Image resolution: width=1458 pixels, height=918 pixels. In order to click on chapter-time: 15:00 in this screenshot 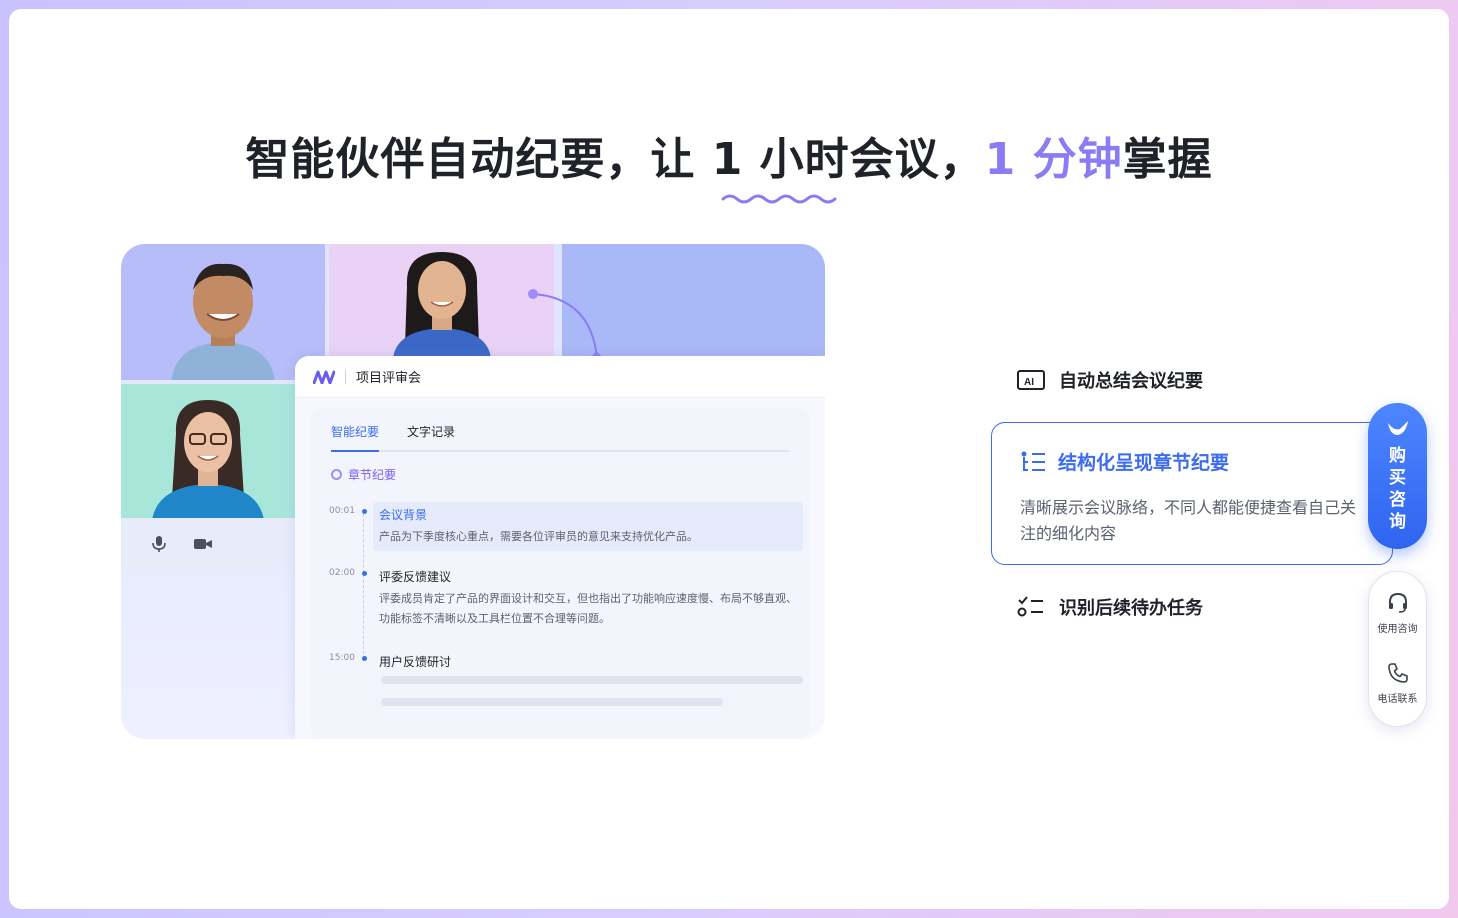, I will do `click(342, 658)`.